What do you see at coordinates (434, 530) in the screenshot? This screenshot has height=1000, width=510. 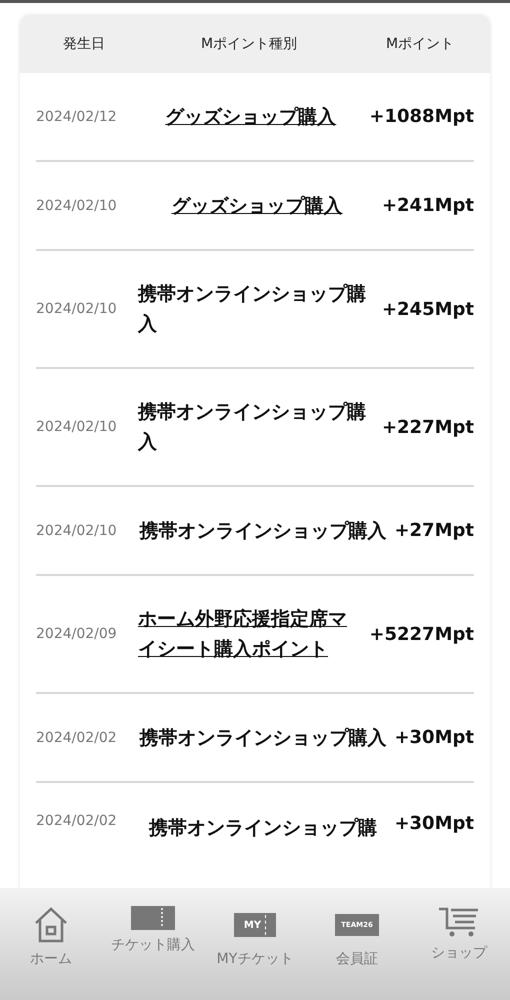 I see `points-cell: +27Mpt` at bounding box center [434, 530].